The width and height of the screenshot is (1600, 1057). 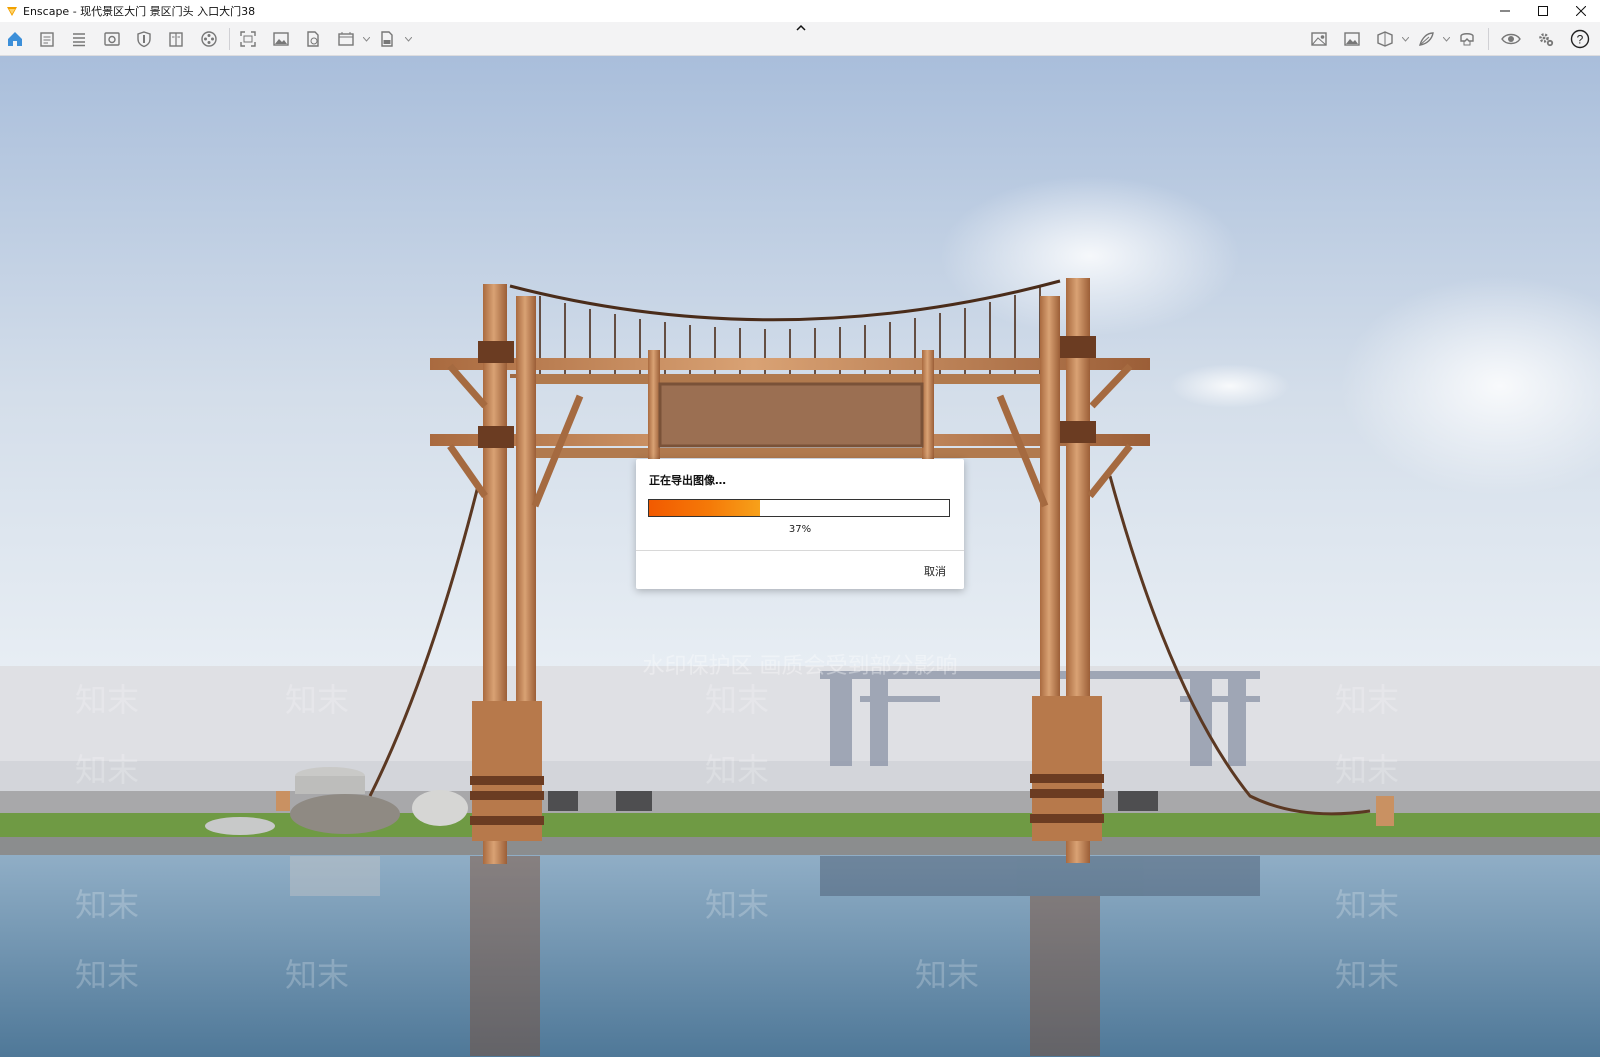 I want to click on cancel-button: 取消, so click(x=935, y=571).